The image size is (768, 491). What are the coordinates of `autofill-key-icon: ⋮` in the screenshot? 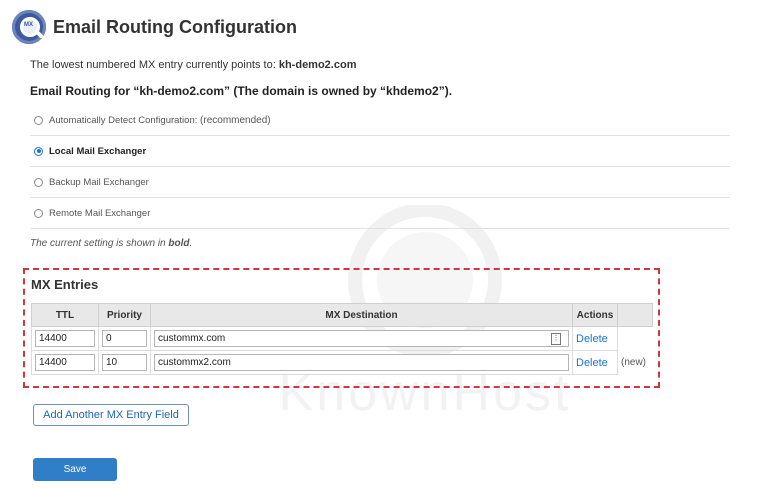 It's located at (556, 339).